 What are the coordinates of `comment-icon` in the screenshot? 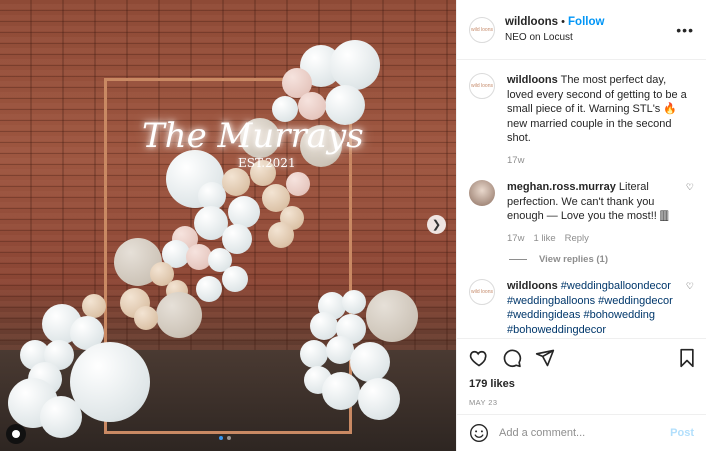 It's located at (512, 358).